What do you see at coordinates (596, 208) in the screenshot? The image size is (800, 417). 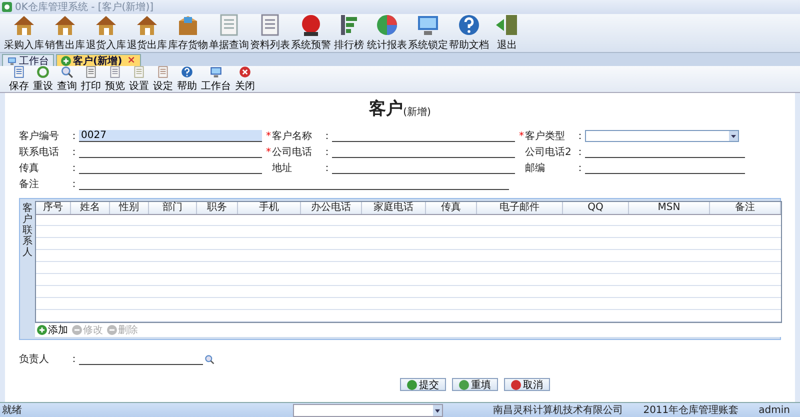 I see `column-header: QQ` at bounding box center [596, 208].